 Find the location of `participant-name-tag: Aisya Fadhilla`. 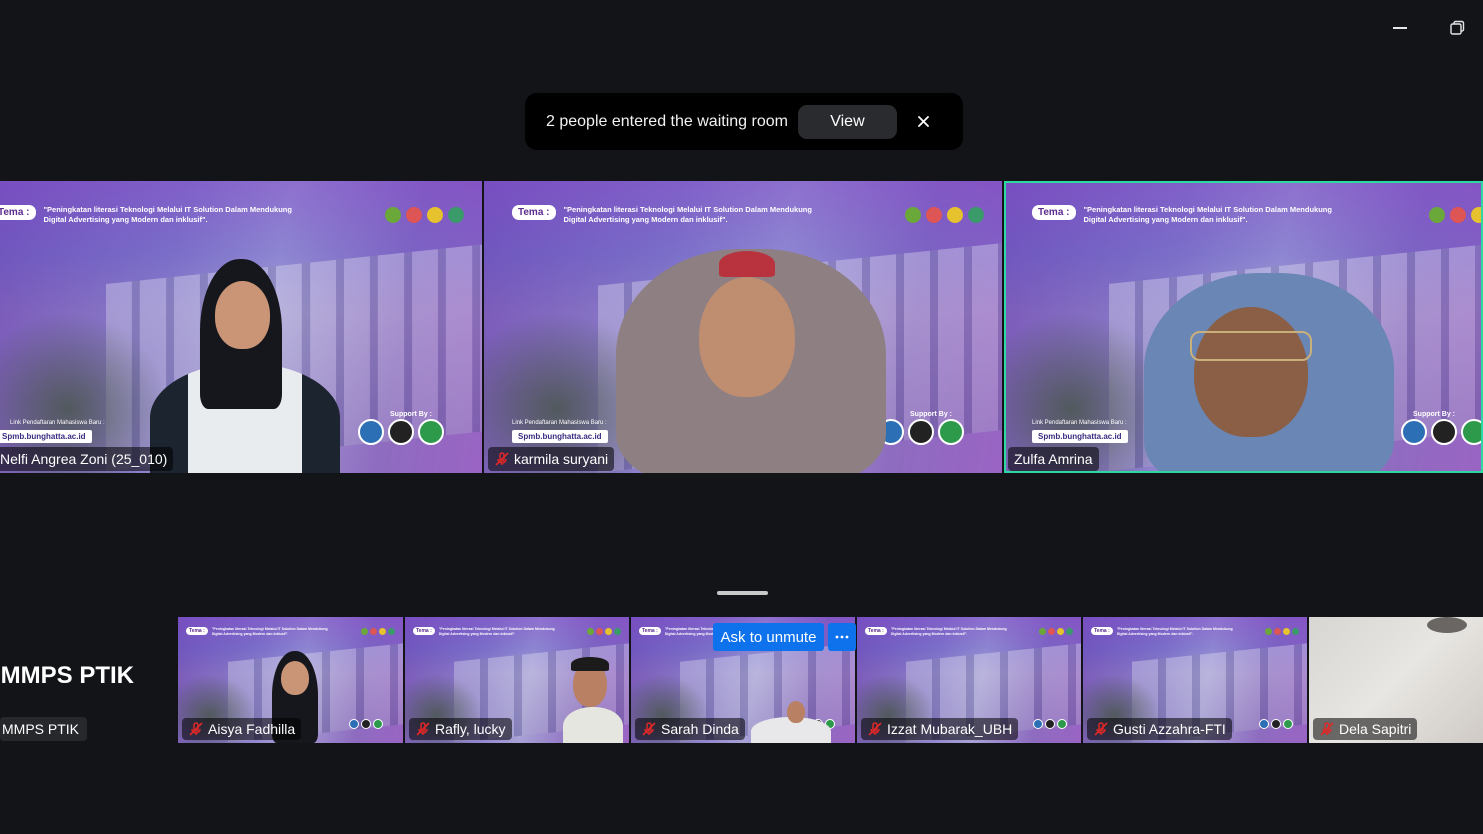

participant-name-tag: Aisya Fadhilla is located at coordinates (242, 729).